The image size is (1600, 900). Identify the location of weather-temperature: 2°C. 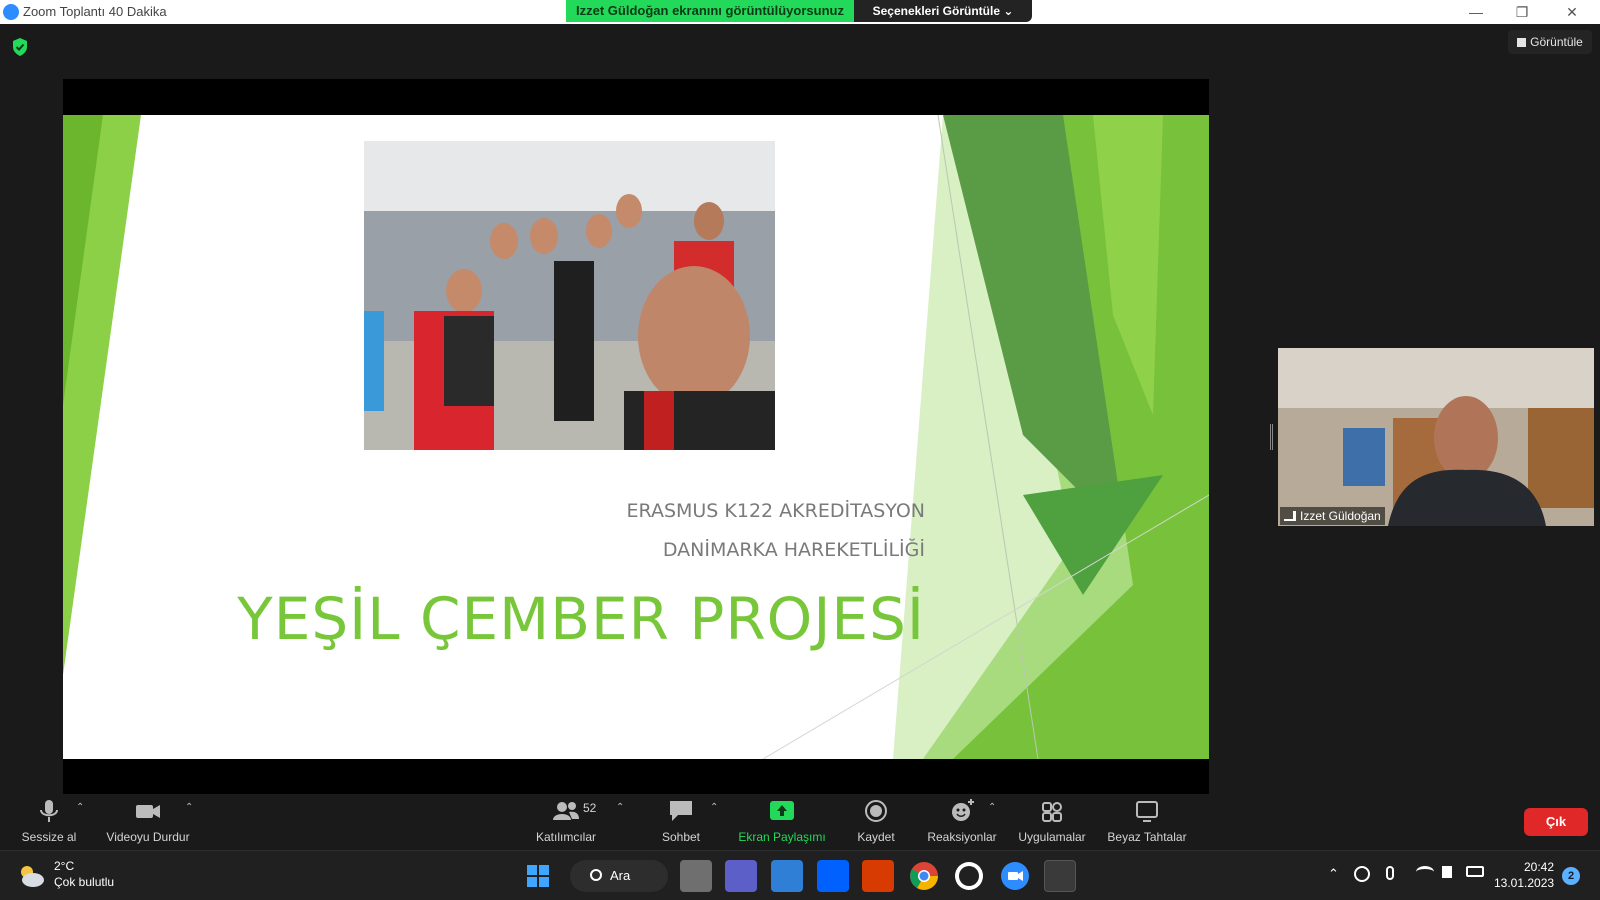
(64, 866).